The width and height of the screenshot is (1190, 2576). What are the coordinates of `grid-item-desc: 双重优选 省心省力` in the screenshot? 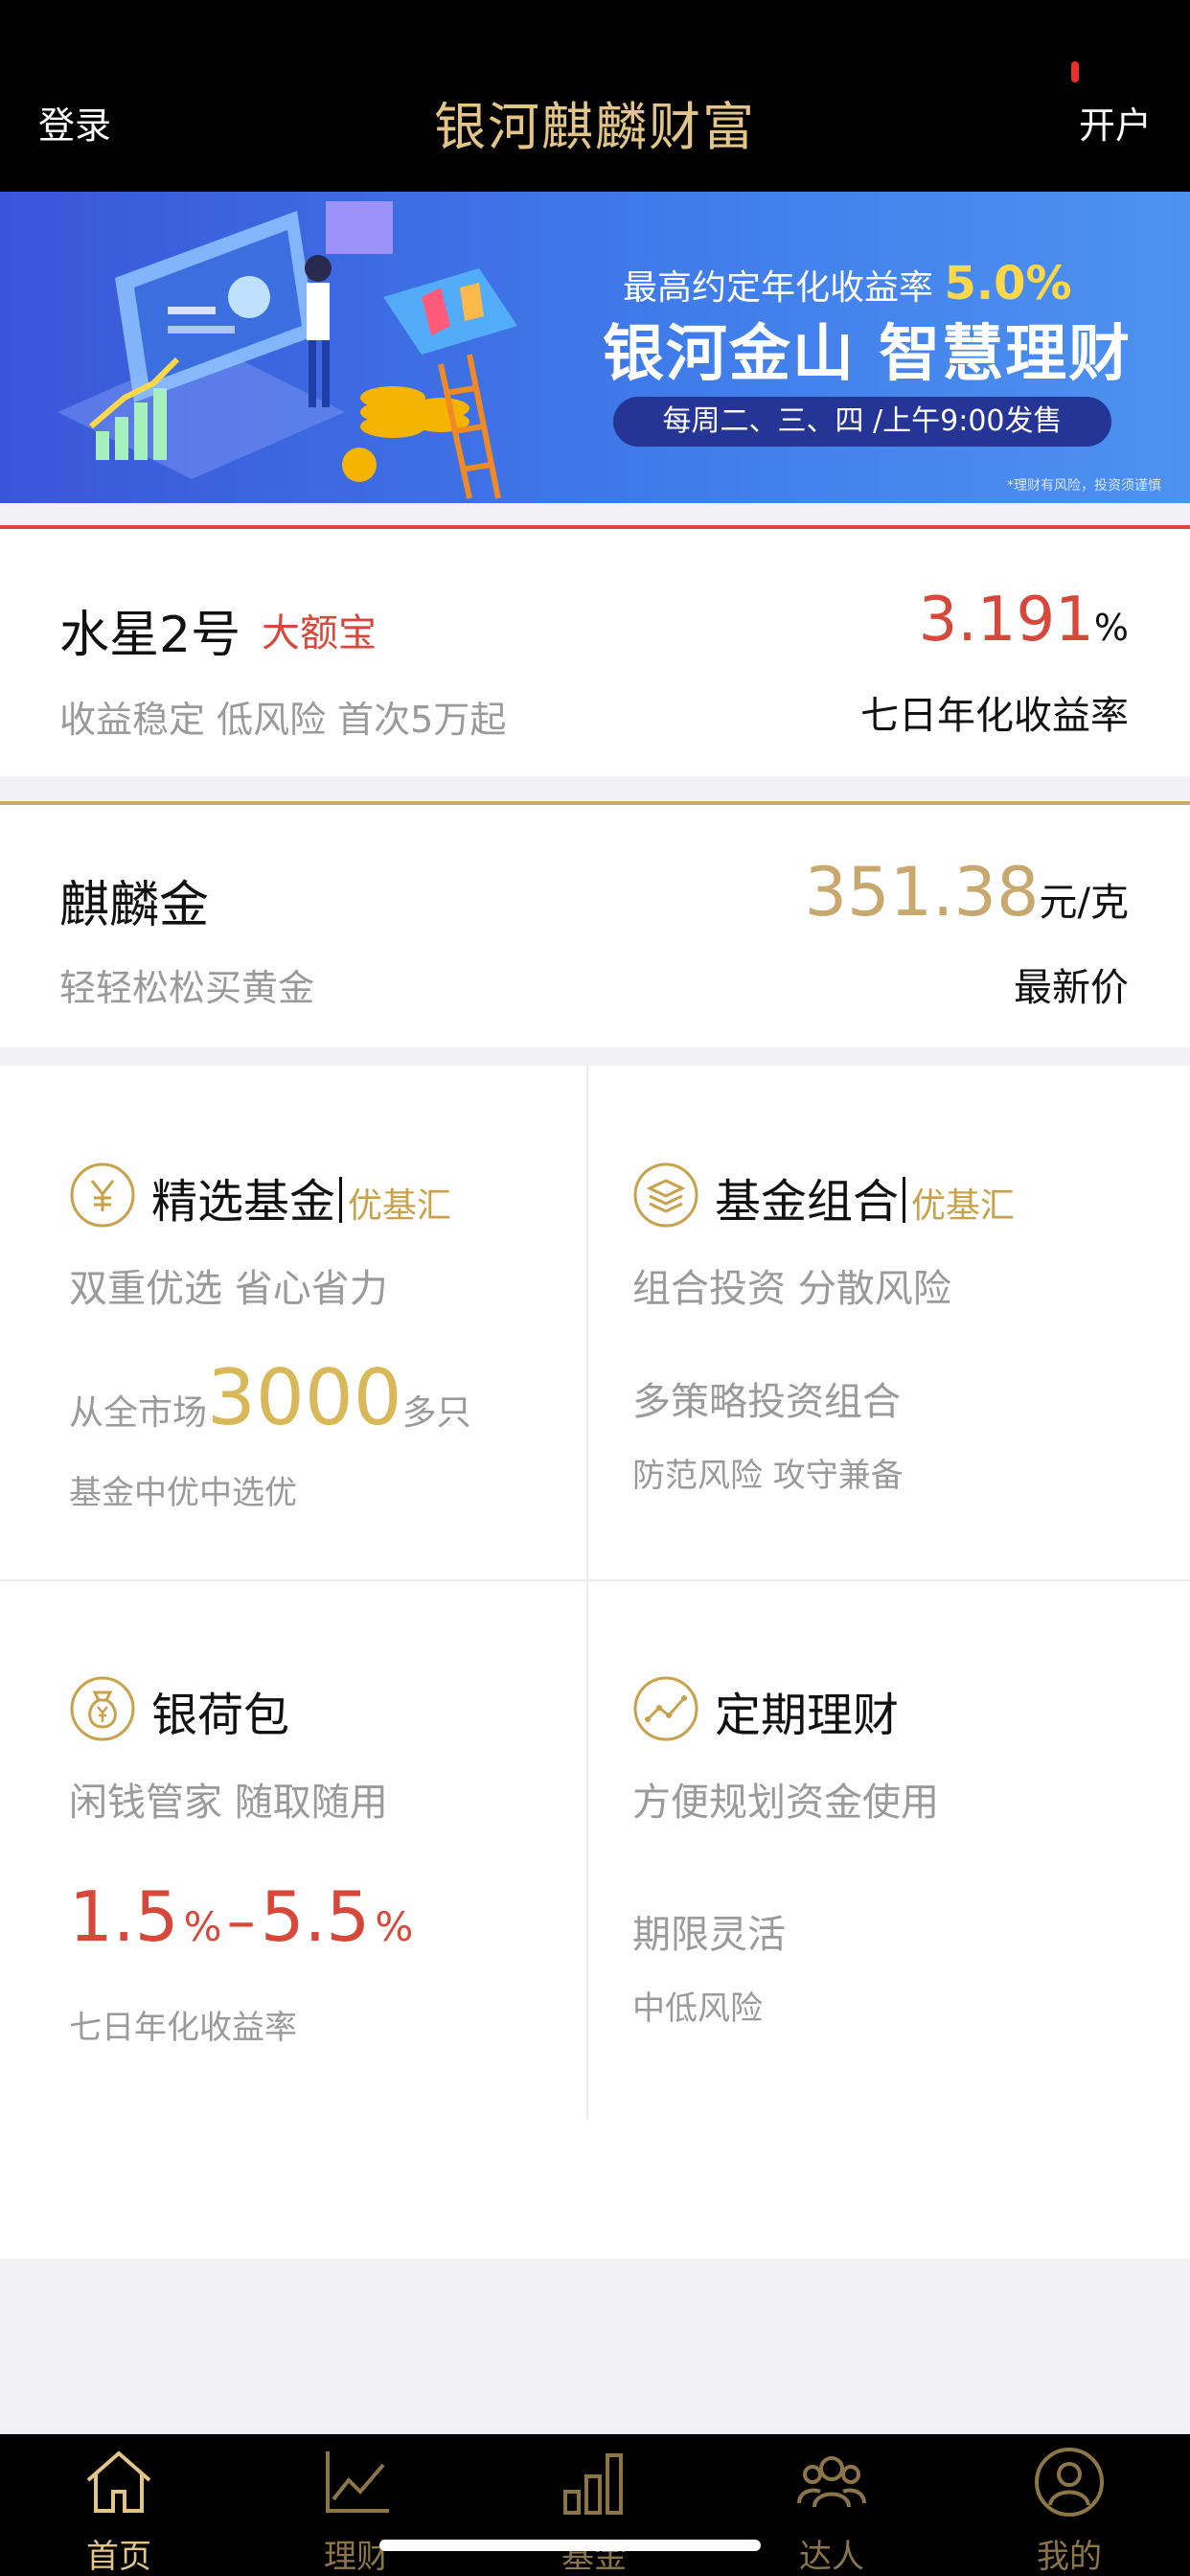 It's located at (229, 1289).